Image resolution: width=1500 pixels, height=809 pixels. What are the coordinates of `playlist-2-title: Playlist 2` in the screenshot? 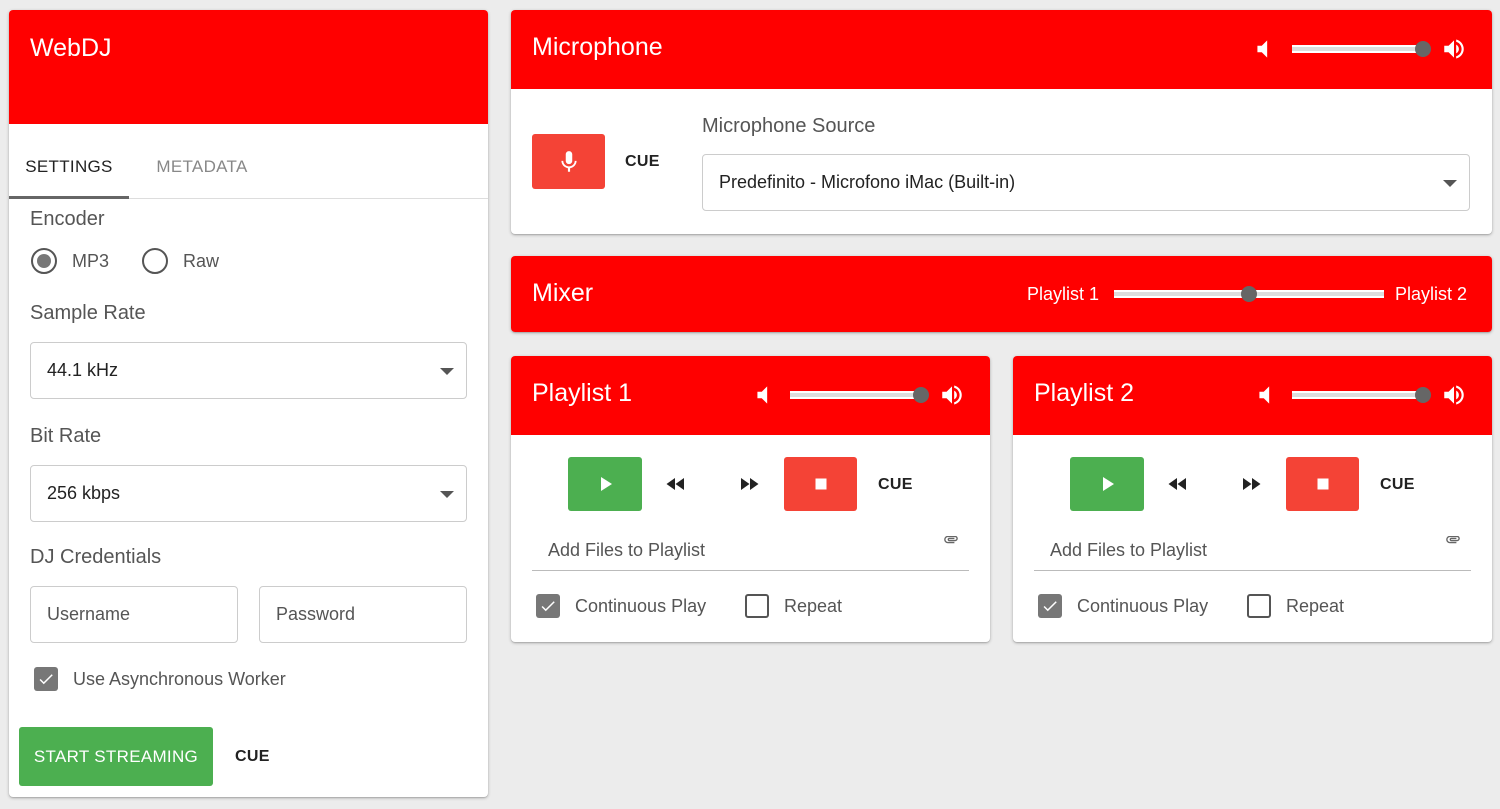 It's located at (1084, 393).